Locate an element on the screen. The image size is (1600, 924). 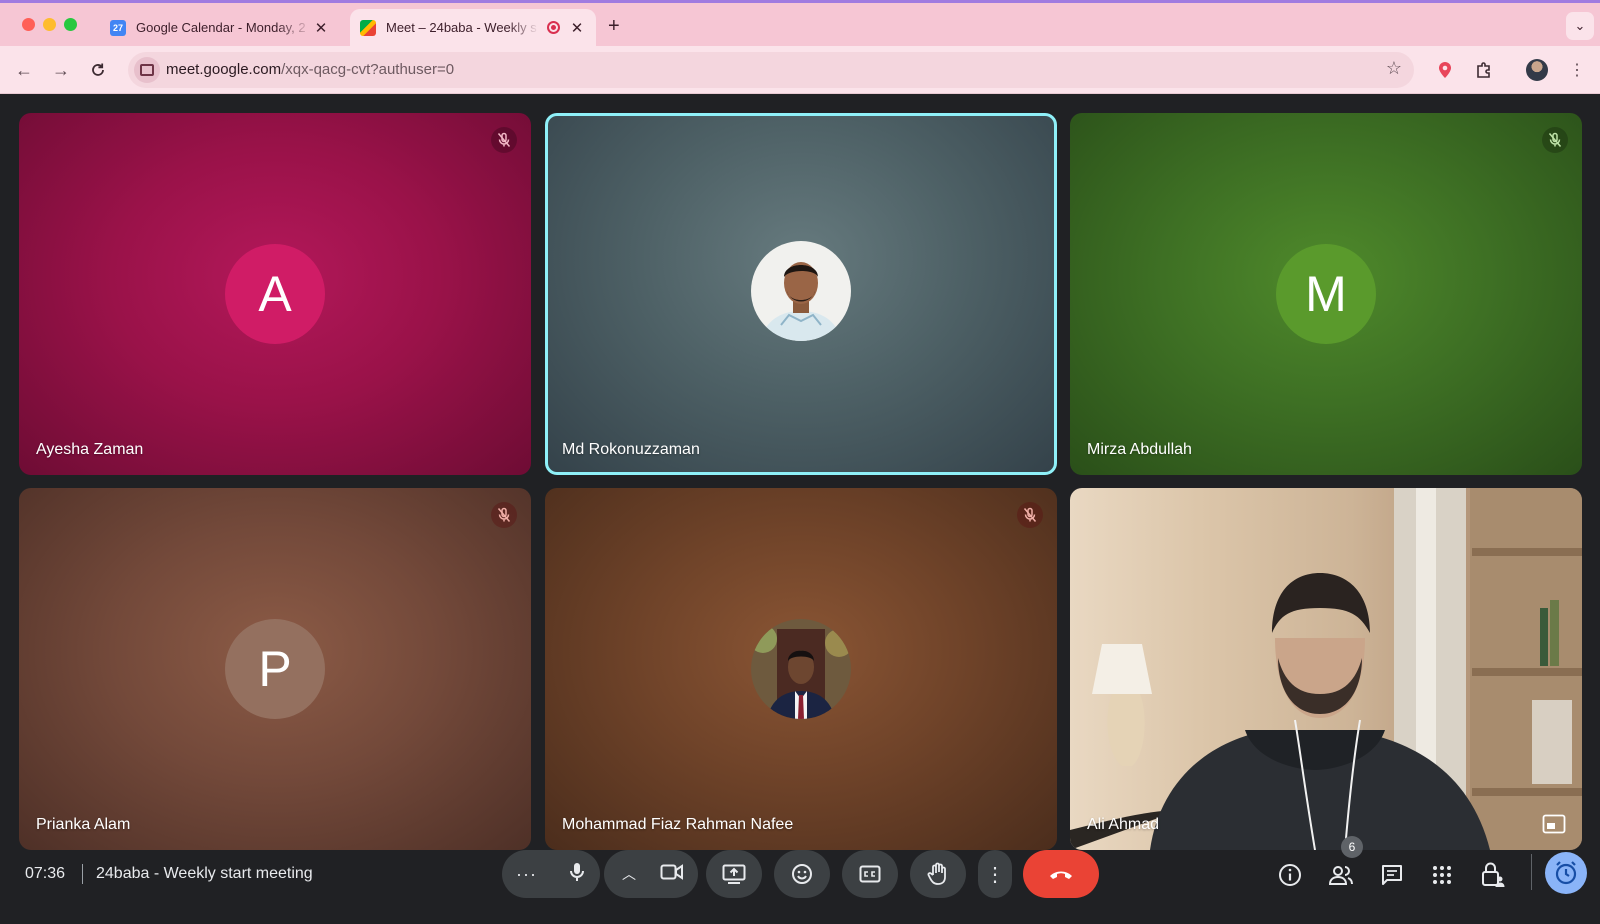
people-icon is located at coordinates (1340, 875).